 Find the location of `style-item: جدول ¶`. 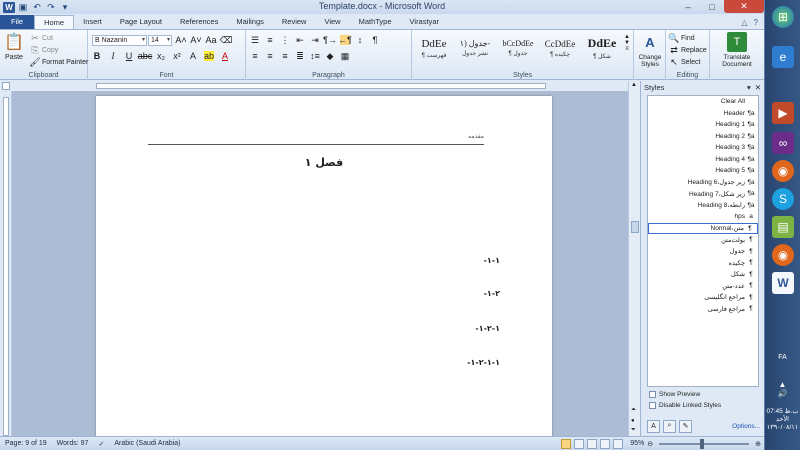

style-item: جدول ¶ is located at coordinates (703, 252).